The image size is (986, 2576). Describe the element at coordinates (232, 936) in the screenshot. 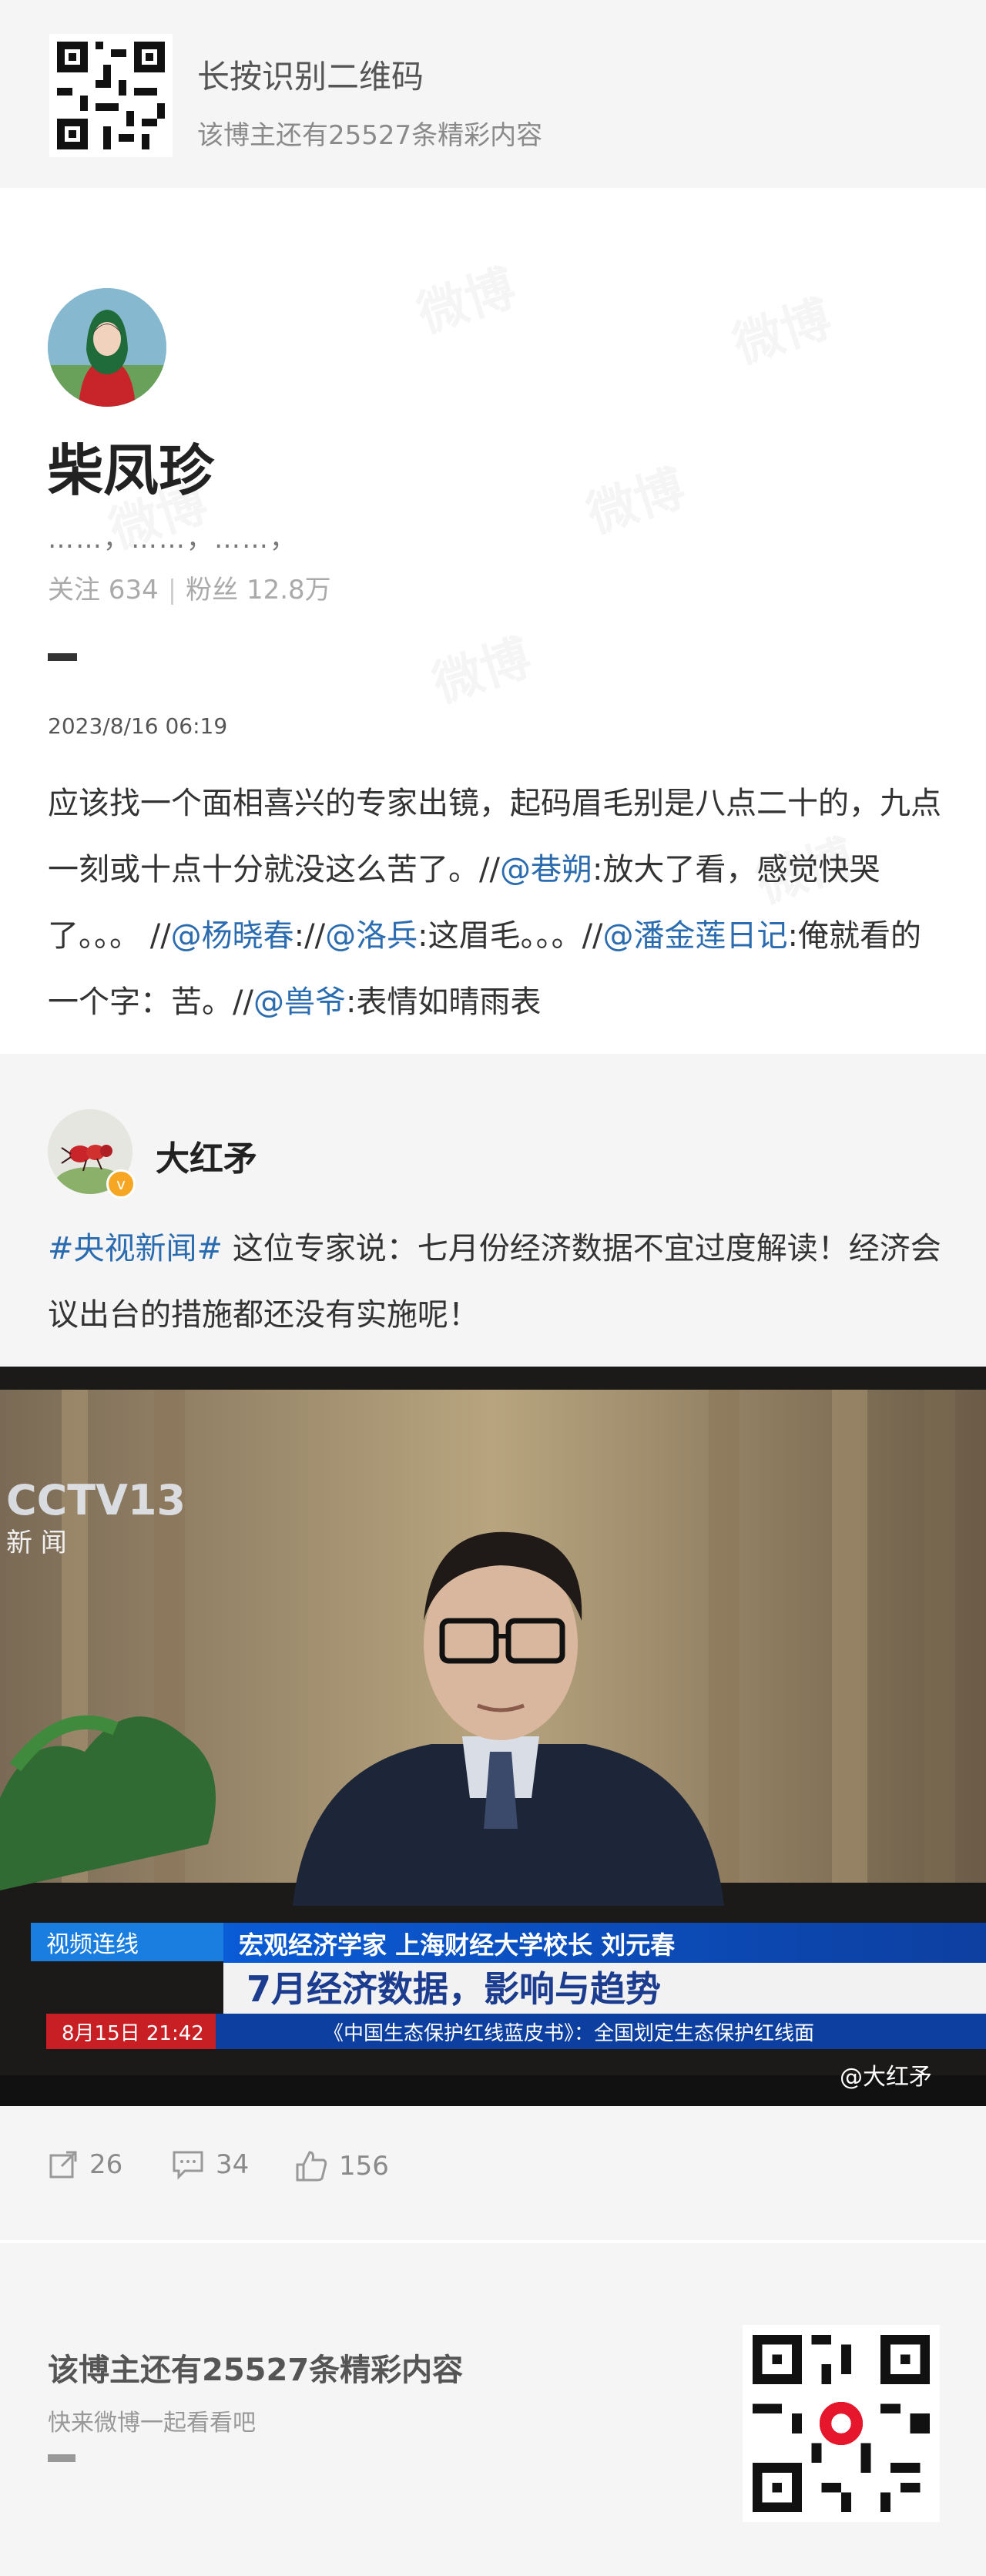

I see `mention-link: @杨晓春` at that location.